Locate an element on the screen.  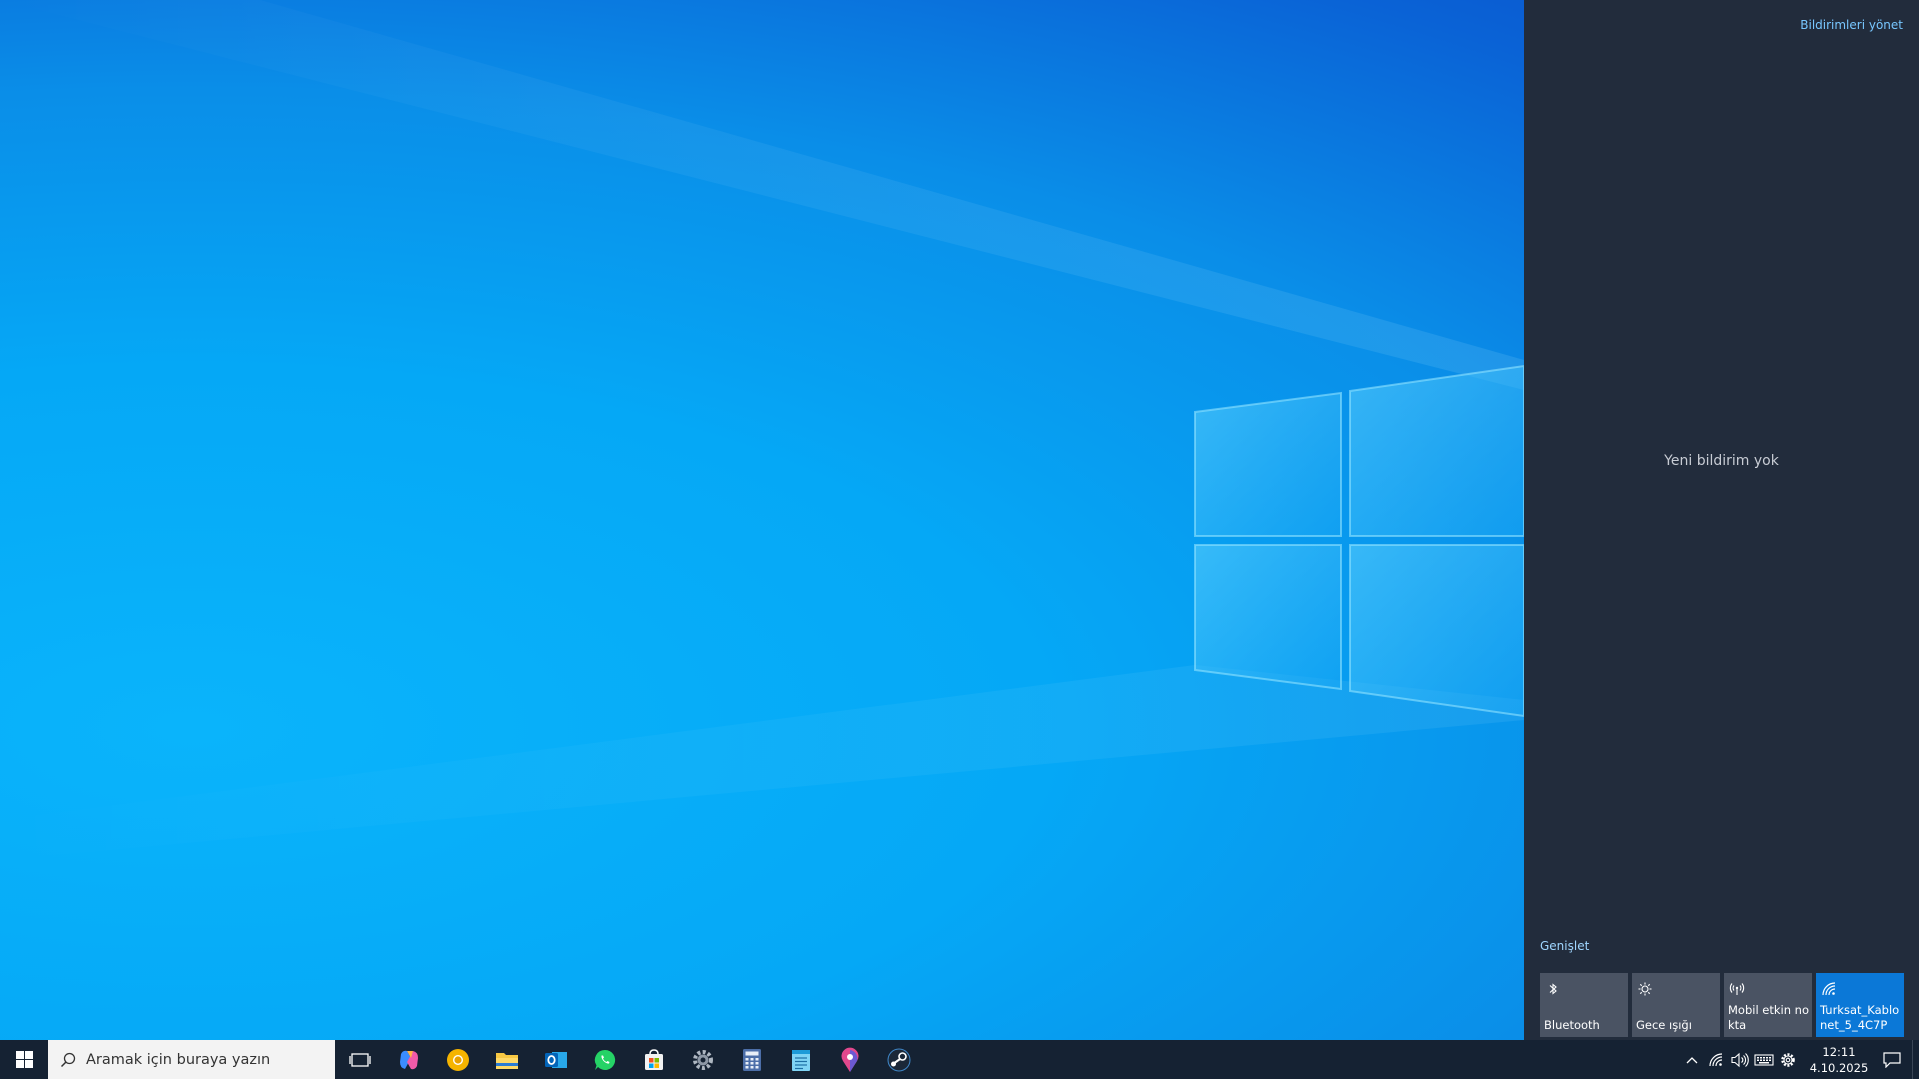
chrome-canary-app is located at coordinates (457, 1059).